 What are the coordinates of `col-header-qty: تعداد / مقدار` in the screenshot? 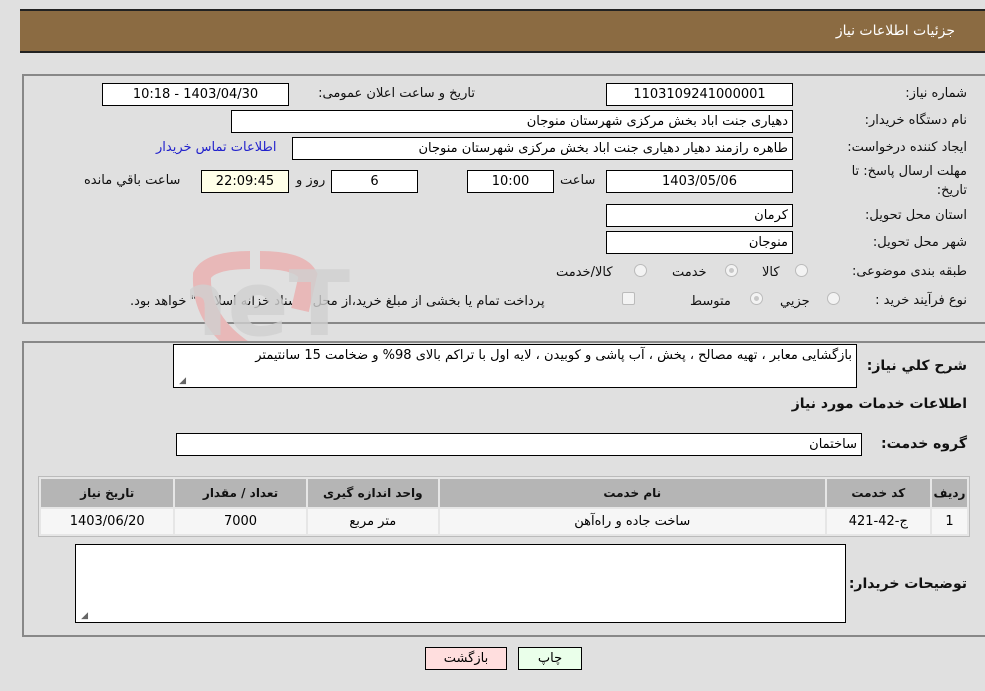 It's located at (240, 493).